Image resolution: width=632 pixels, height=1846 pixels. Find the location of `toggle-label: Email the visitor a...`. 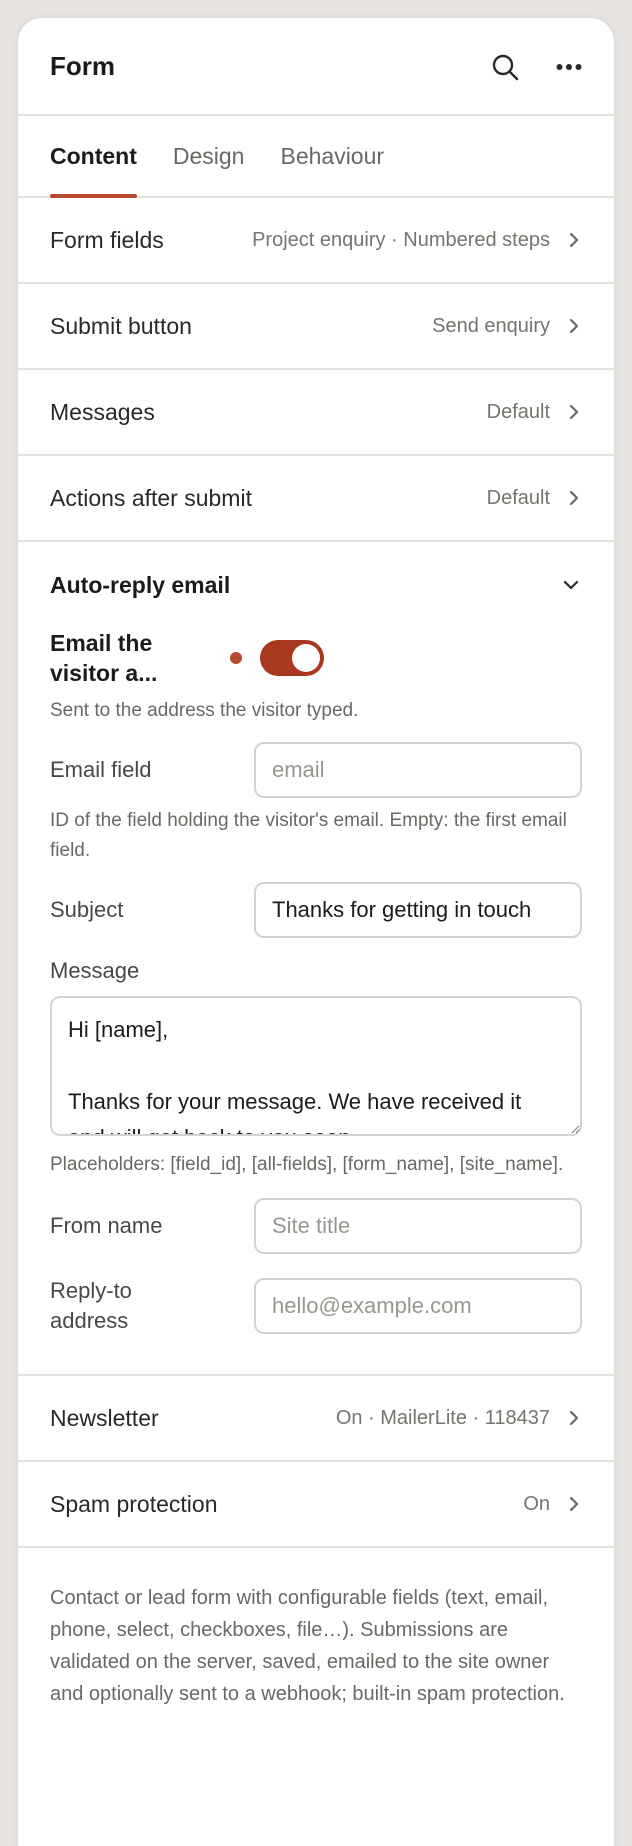

toggle-label: Email the visitor a... is located at coordinates (104, 658).